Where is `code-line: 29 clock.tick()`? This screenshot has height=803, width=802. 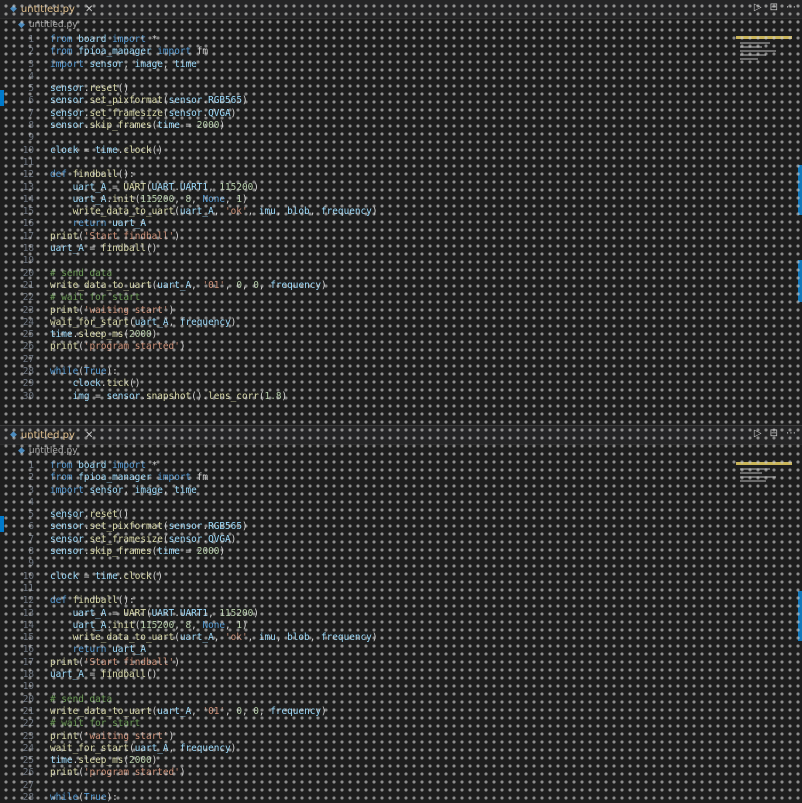
code-line: 29 clock.tick() is located at coordinates (370, 384).